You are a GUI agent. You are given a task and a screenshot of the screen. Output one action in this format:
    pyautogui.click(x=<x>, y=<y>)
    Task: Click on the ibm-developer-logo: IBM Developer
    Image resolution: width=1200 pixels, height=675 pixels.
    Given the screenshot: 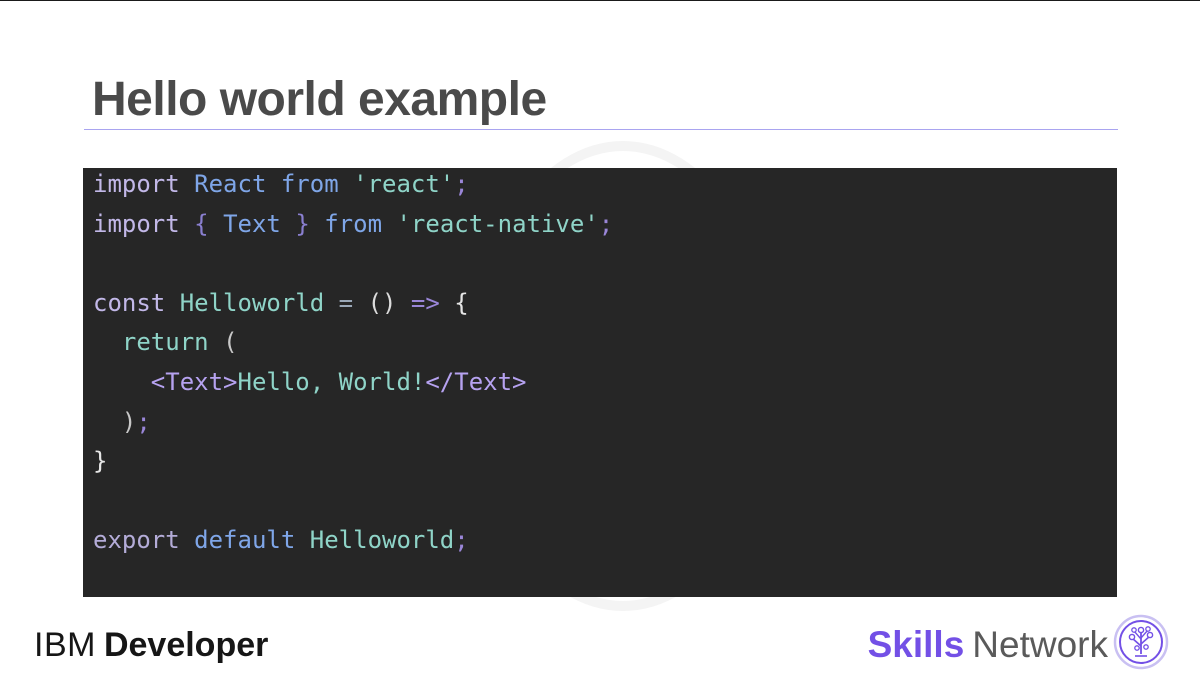 What is the action you would take?
    pyautogui.click(x=151, y=645)
    